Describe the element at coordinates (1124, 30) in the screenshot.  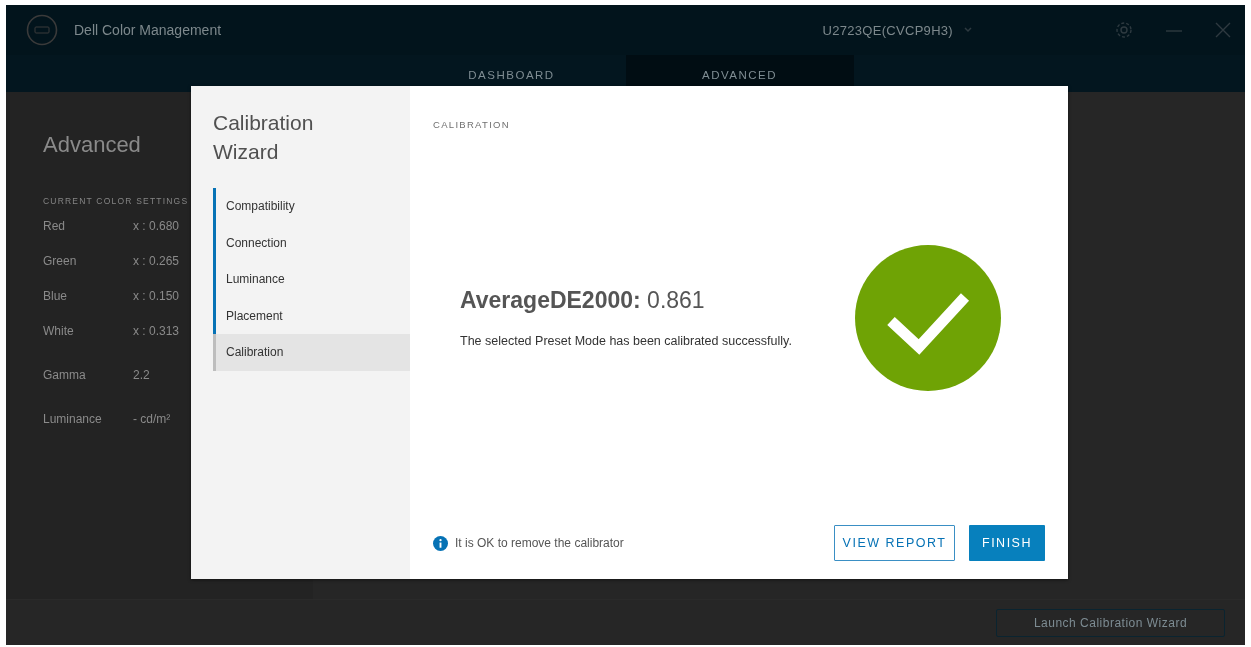
I see `settings-icon` at that location.